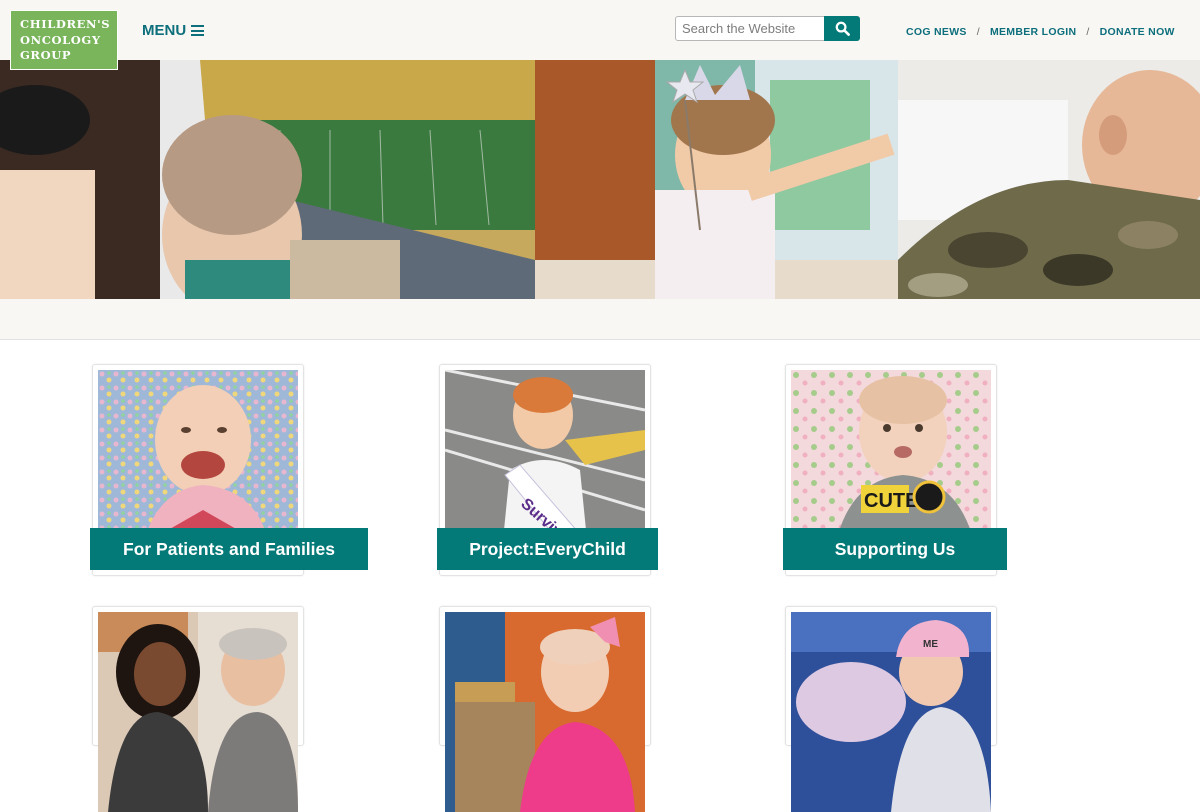  What do you see at coordinates (164, 30) in the screenshot?
I see `menu-label: MENU` at bounding box center [164, 30].